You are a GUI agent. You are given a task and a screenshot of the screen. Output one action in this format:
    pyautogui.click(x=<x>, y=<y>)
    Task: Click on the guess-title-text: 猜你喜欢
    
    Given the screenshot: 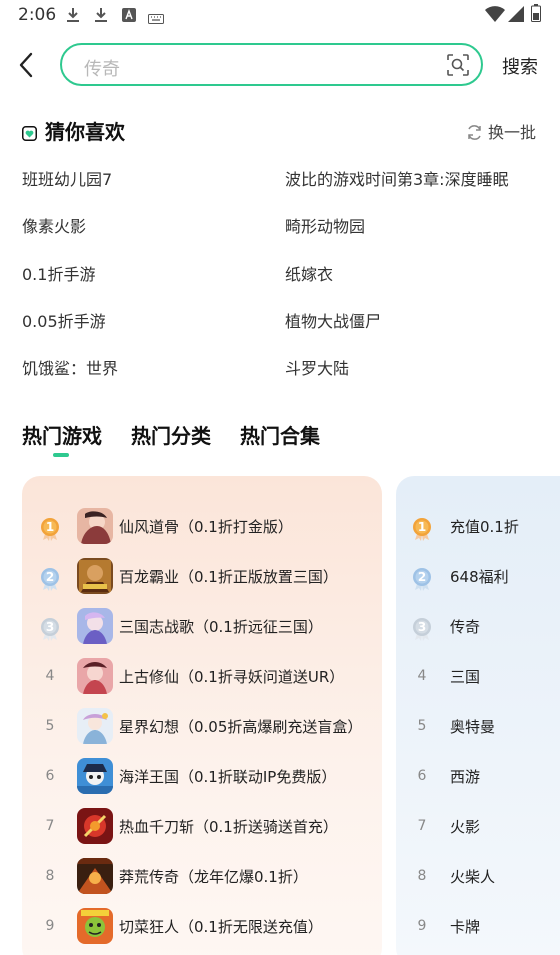 What is the action you would take?
    pyautogui.click(x=85, y=132)
    